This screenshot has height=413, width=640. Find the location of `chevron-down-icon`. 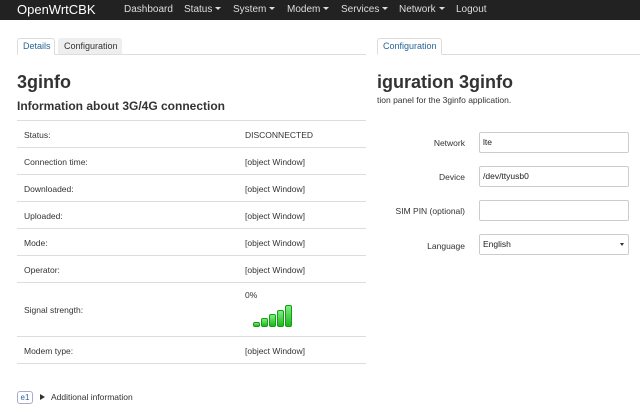

chevron-down-icon is located at coordinates (622, 244).